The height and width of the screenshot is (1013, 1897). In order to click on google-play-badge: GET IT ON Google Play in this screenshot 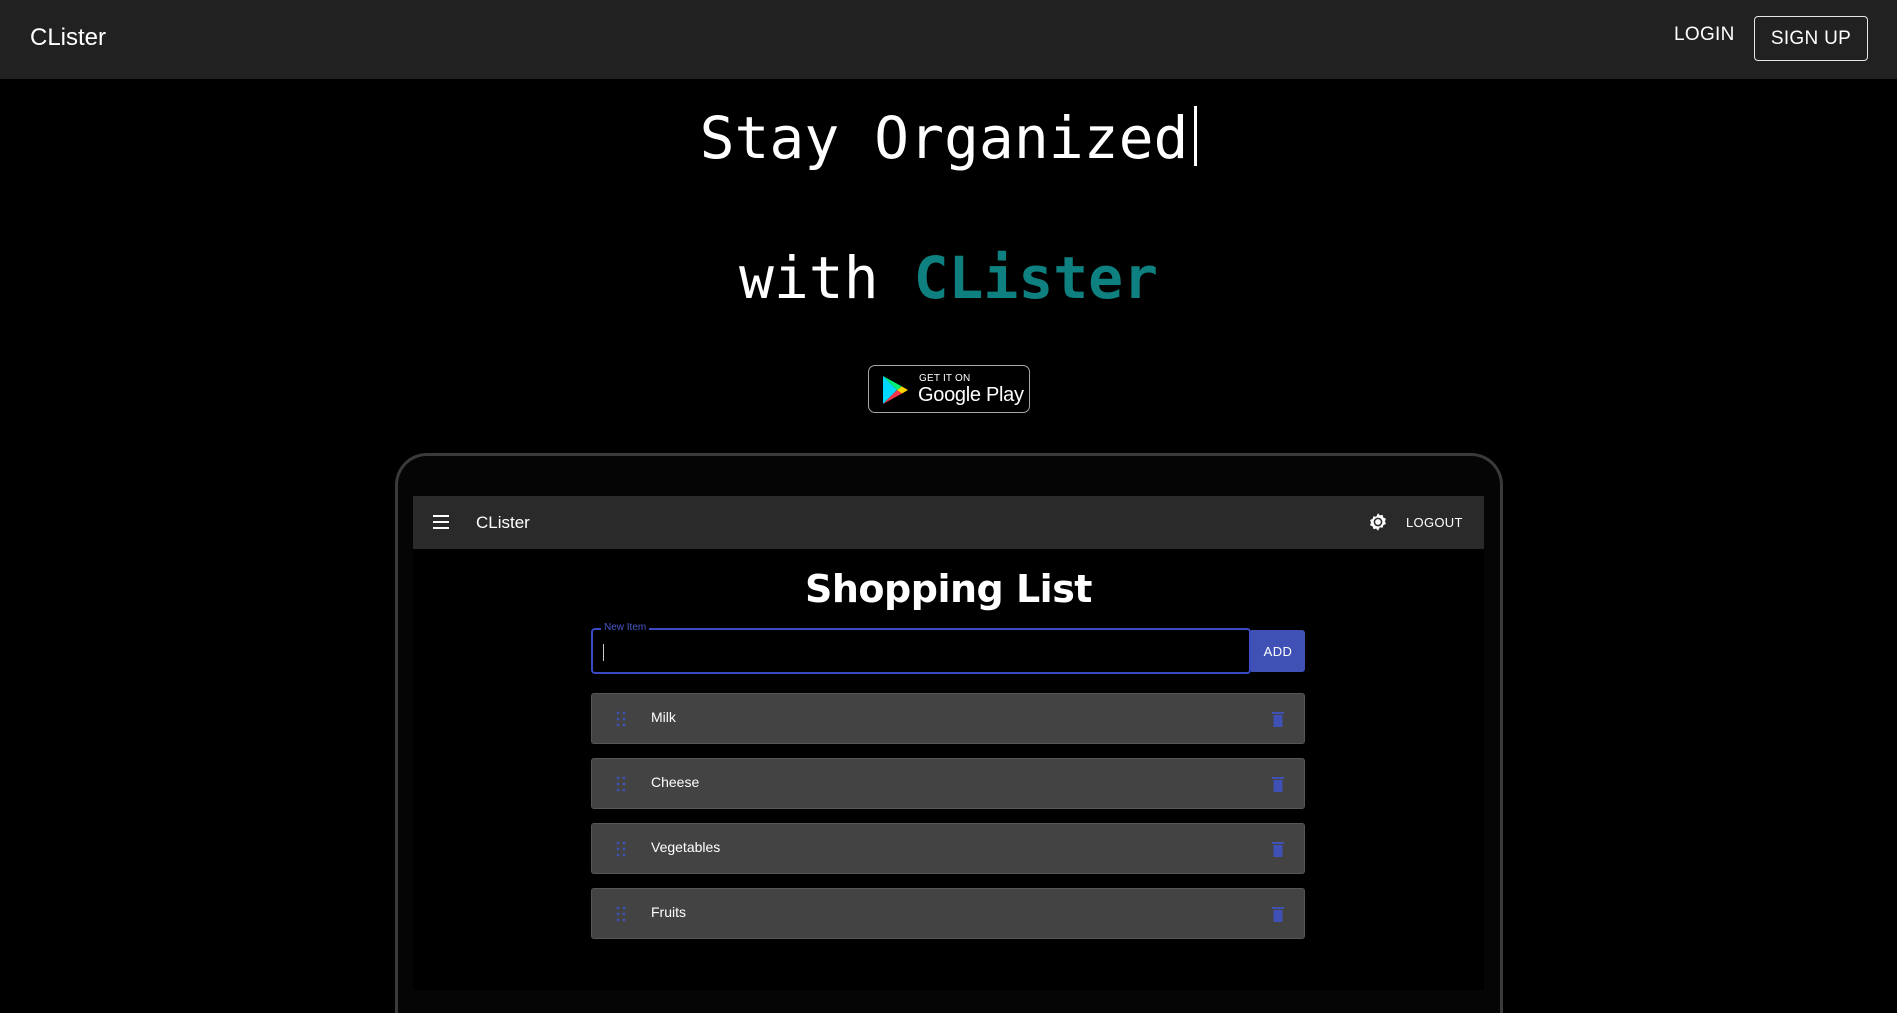, I will do `click(949, 389)`.